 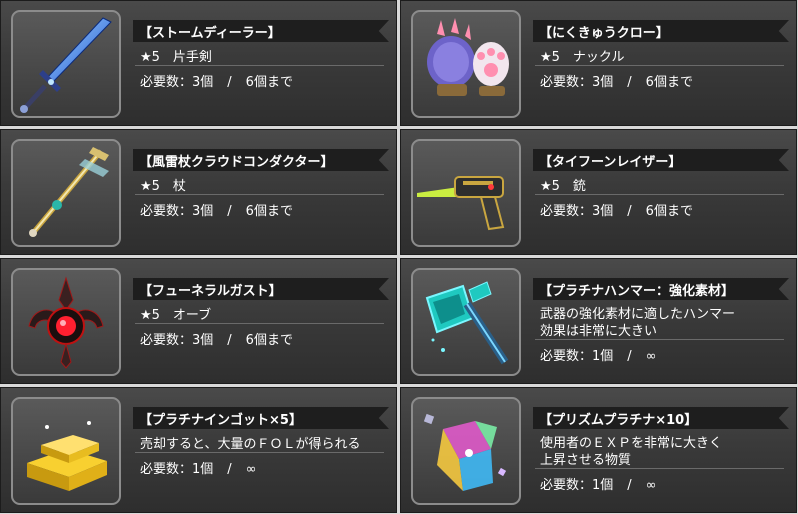 What do you see at coordinates (220, 420) in the screenshot?
I see `item-name: 【プラチナインゴット×5】` at bounding box center [220, 420].